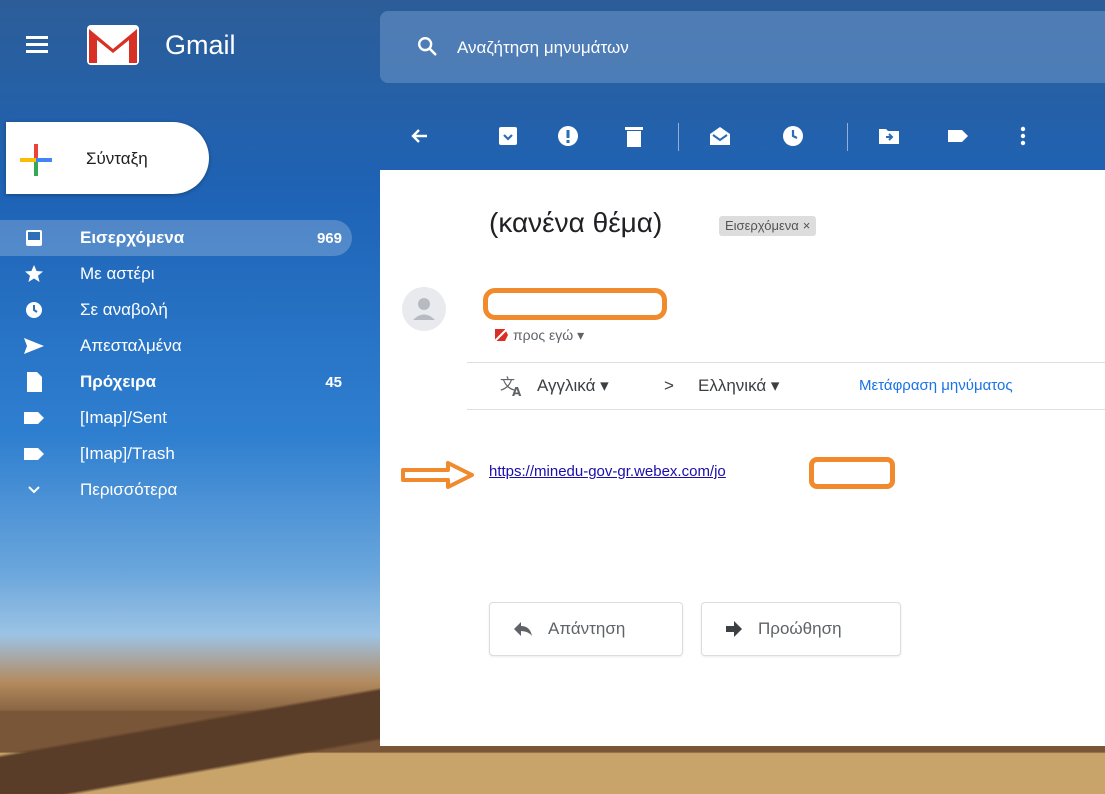 This screenshot has width=1105, height=794. Describe the element at coordinates (889, 136) in the screenshot. I see `move-to-icon` at that location.